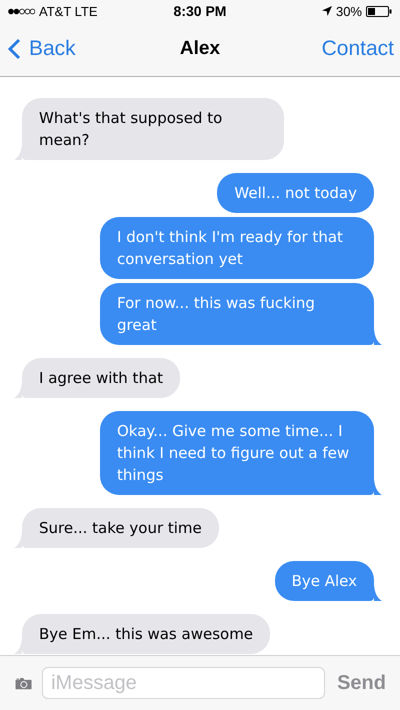 This screenshot has height=710, width=400. I want to click on contact-name: Alex, so click(200, 49).